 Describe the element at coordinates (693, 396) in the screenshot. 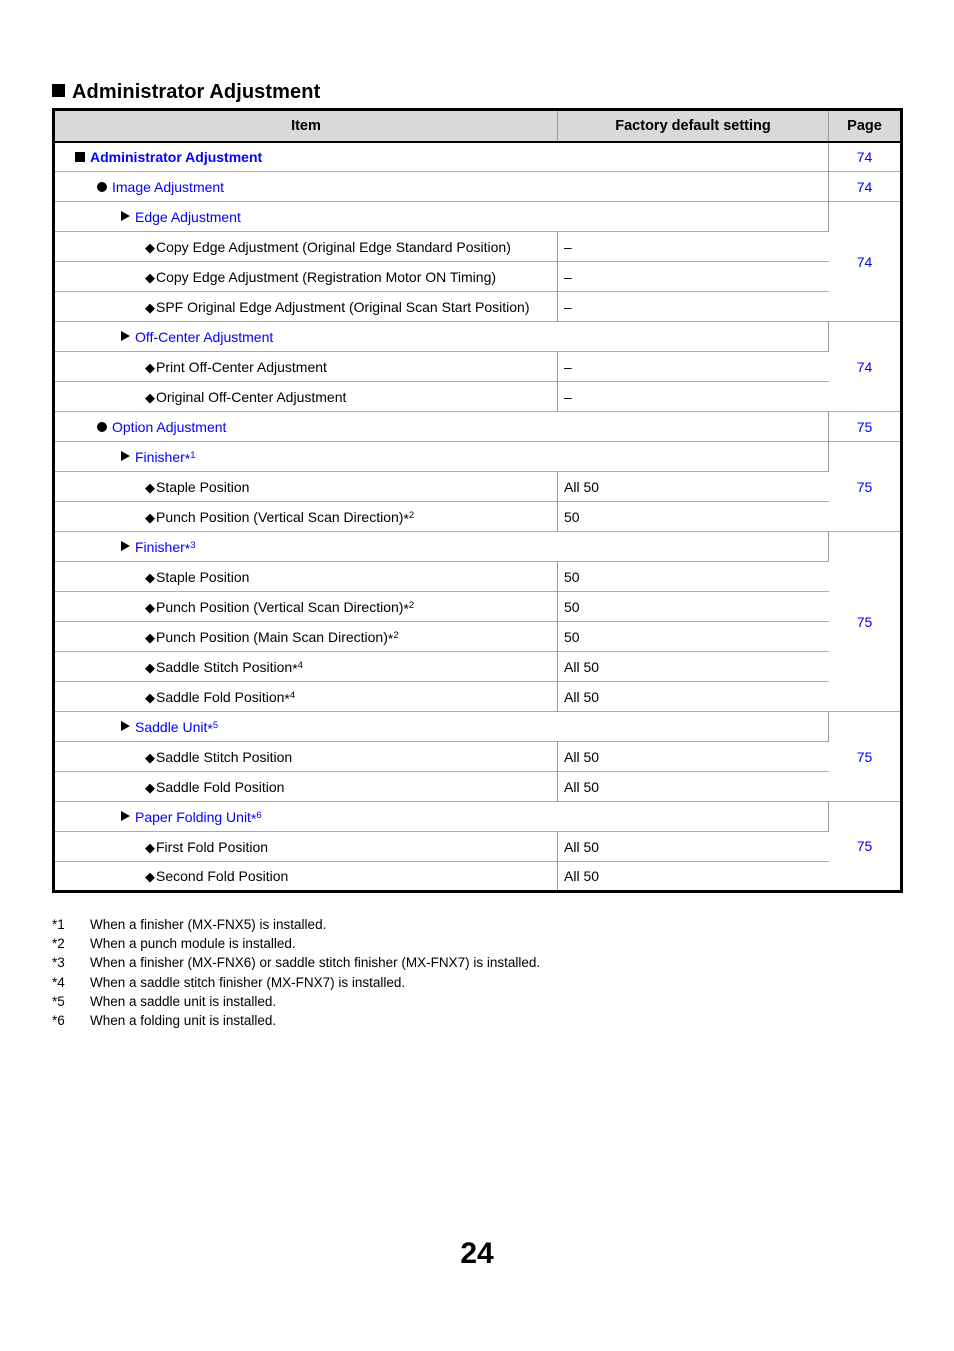

I see `factory-default-cell: –` at that location.